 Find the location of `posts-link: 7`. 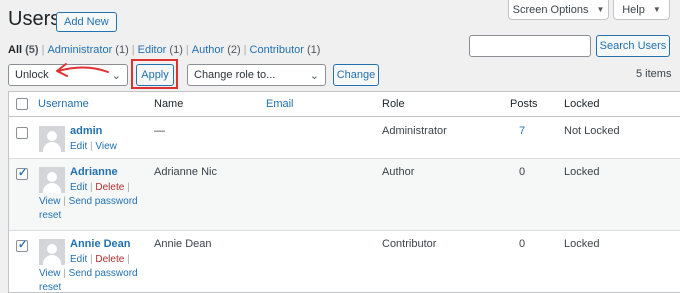

posts-link: 7 is located at coordinates (522, 131).